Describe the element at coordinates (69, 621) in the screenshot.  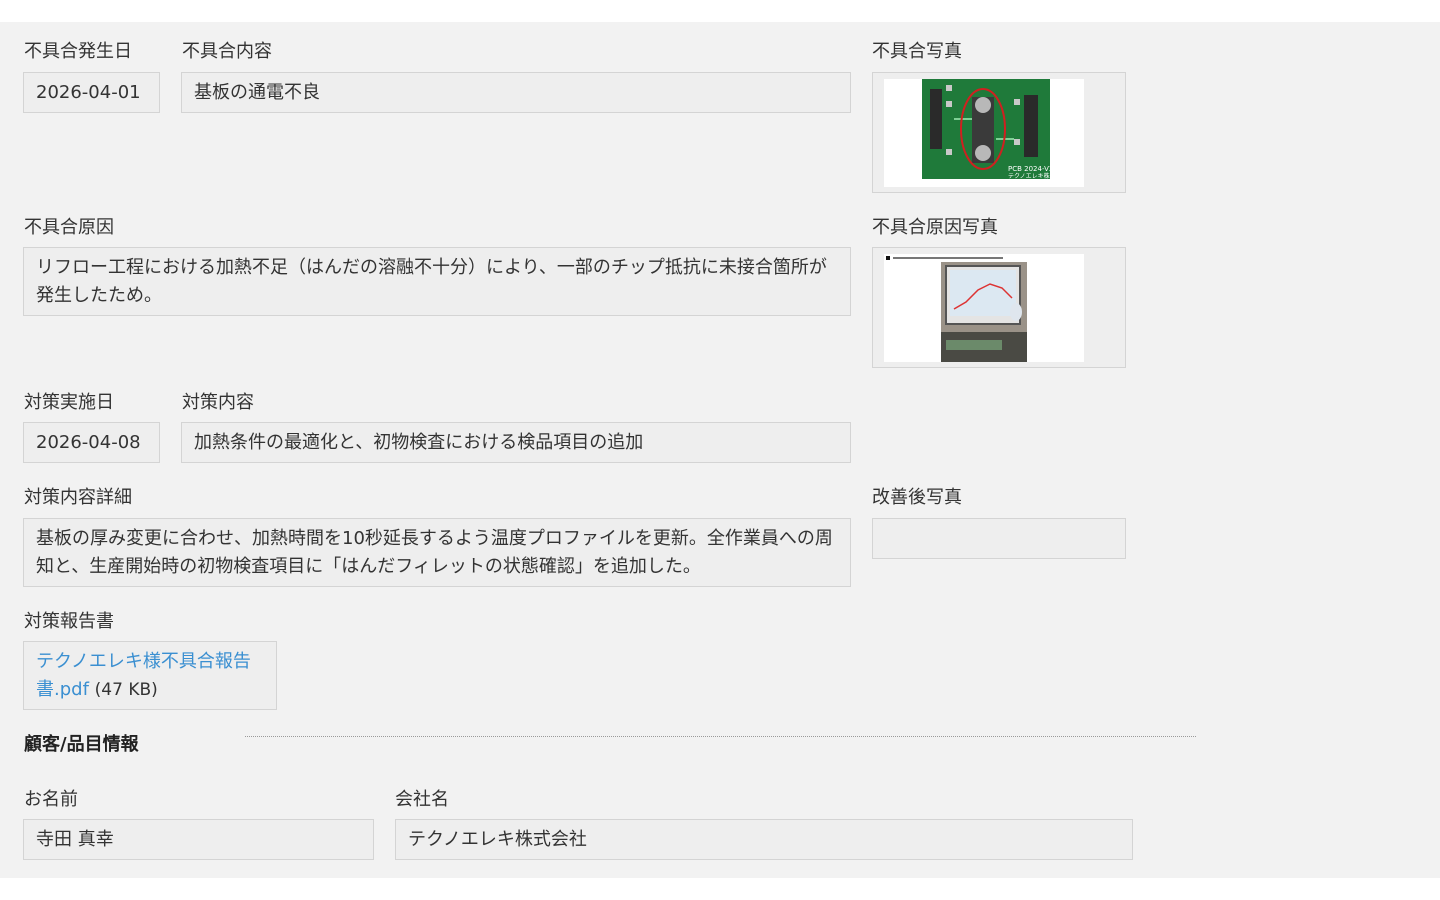
I see `report-label: 対策報告書` at that location.